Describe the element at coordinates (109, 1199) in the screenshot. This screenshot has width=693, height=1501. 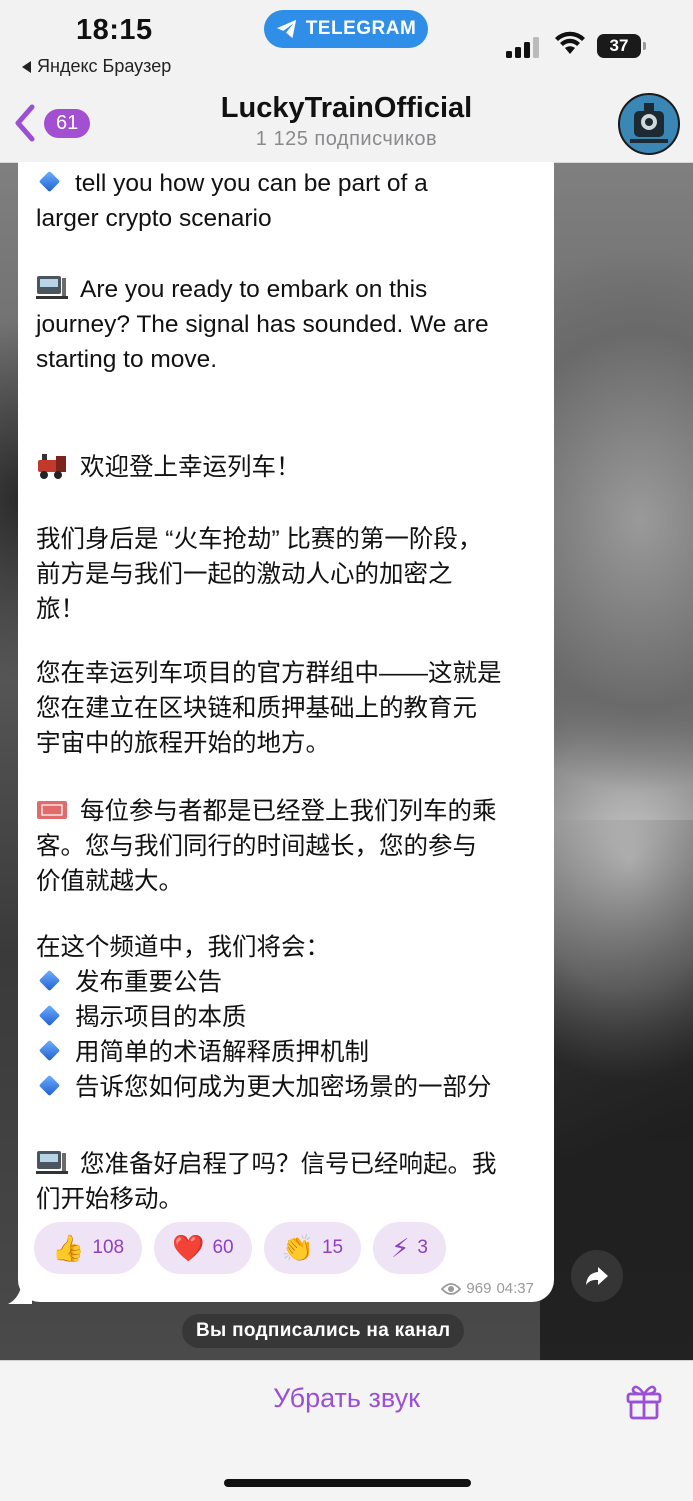
I see `text-line: 们开始移动。` at that location.